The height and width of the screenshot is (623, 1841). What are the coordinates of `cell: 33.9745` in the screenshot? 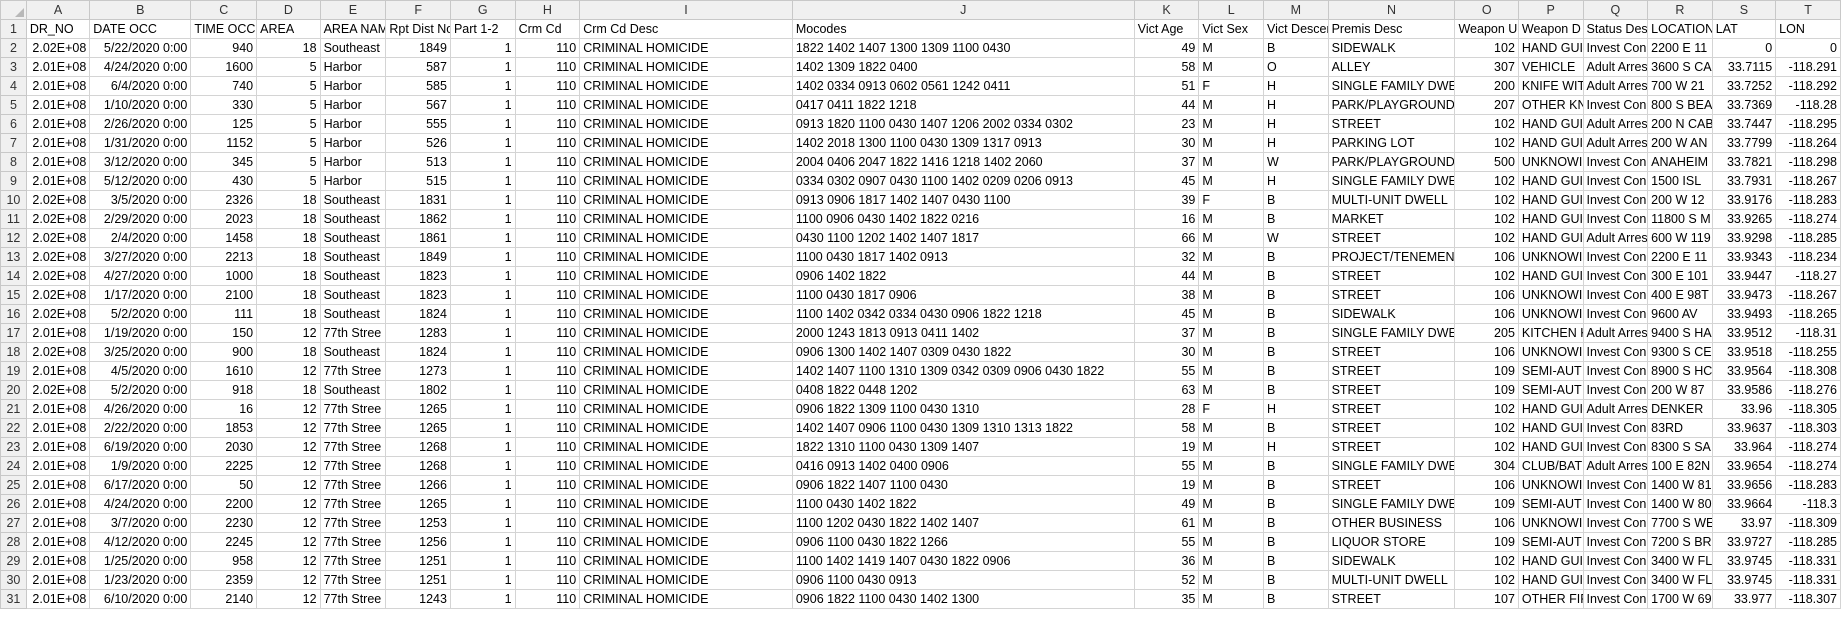 It's located at (1744, 561).